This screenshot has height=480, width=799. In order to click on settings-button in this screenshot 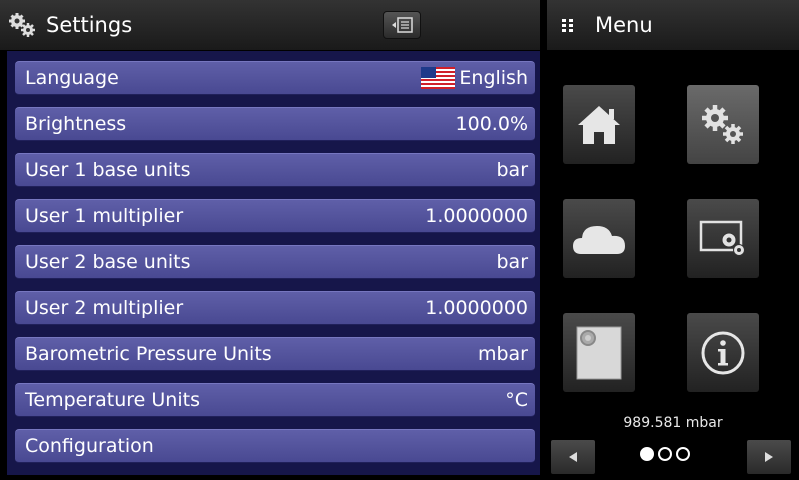, I will do `click(723, 124)`.